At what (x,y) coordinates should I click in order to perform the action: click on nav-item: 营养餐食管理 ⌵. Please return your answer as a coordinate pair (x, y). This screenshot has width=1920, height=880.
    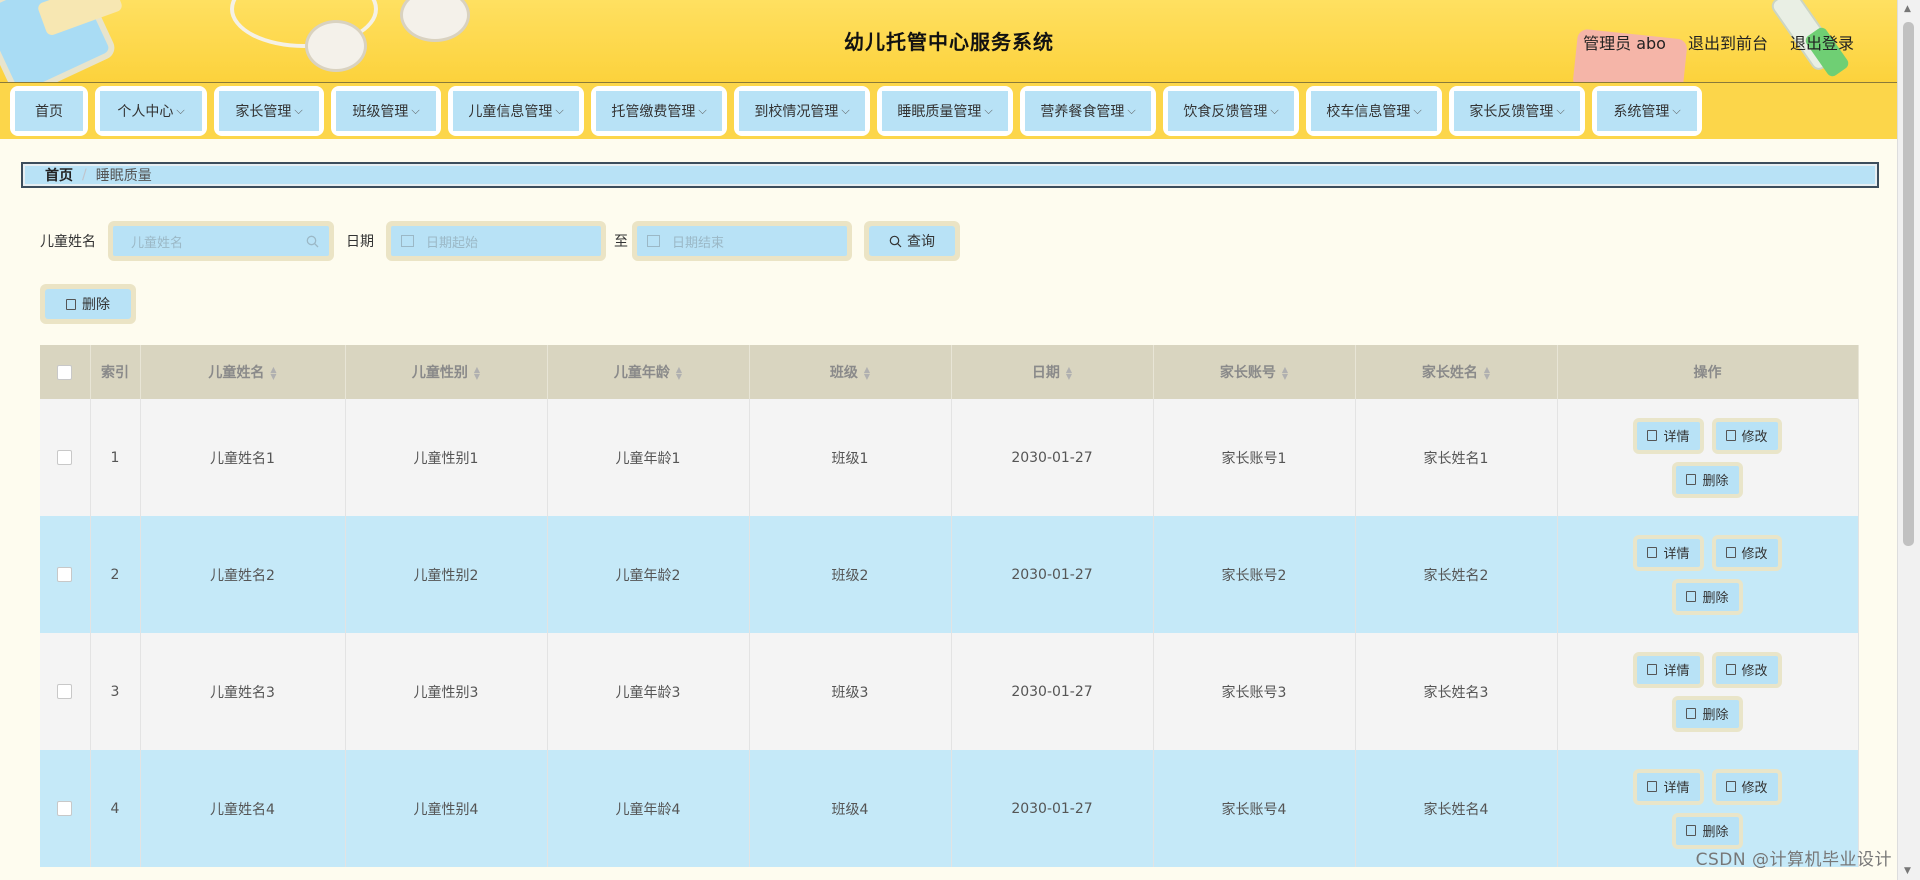
    Looking at the image, I should click on (1088, 111).